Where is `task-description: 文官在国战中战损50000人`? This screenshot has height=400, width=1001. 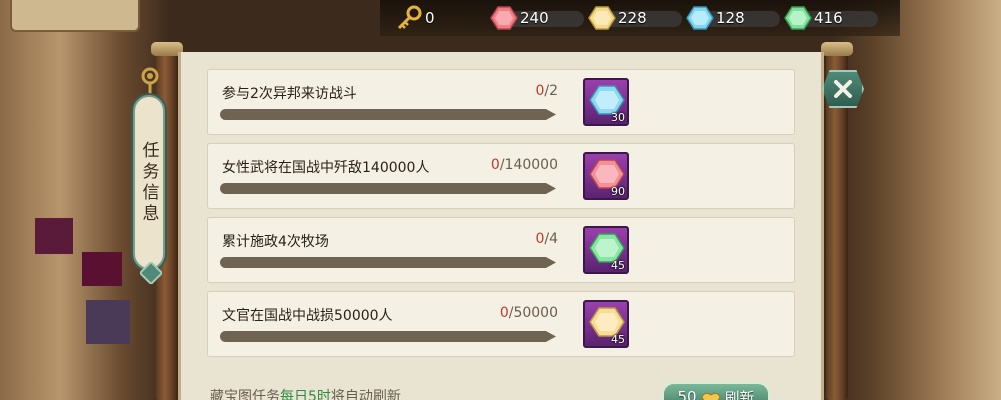
task-description: 文官在国战中战损50000人 is located at coordinates (307, 316).